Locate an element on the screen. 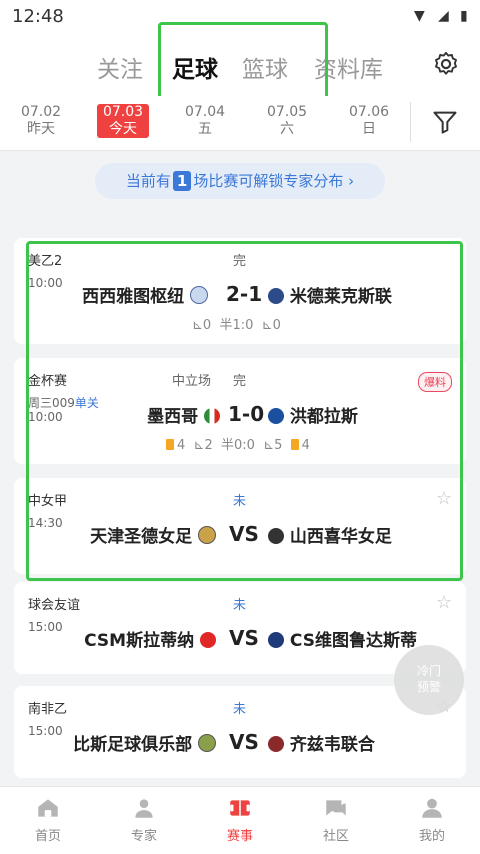 The height and width of the screenshot is (854, 480). date-selector: 07.02 昨天 07.03 今天 07.04 五 07.05 六 07.06 日 is located at coordinates (240, 123).